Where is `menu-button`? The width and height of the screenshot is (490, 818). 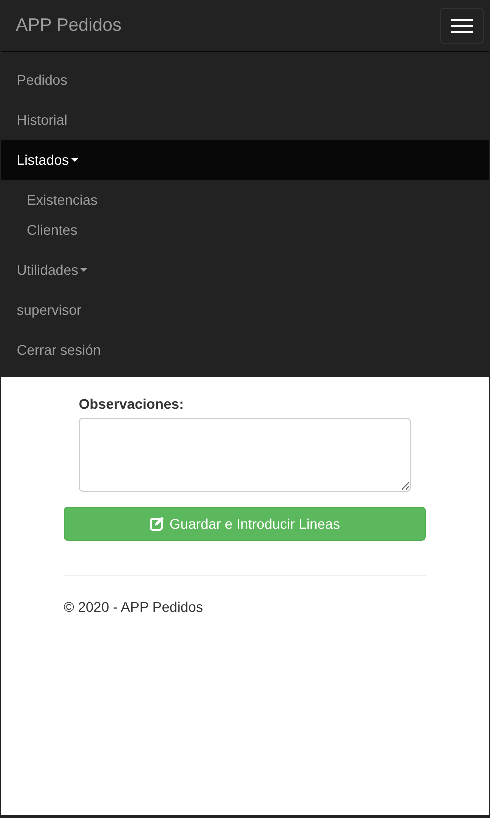 menu-button is located at coordinates (462, 26).